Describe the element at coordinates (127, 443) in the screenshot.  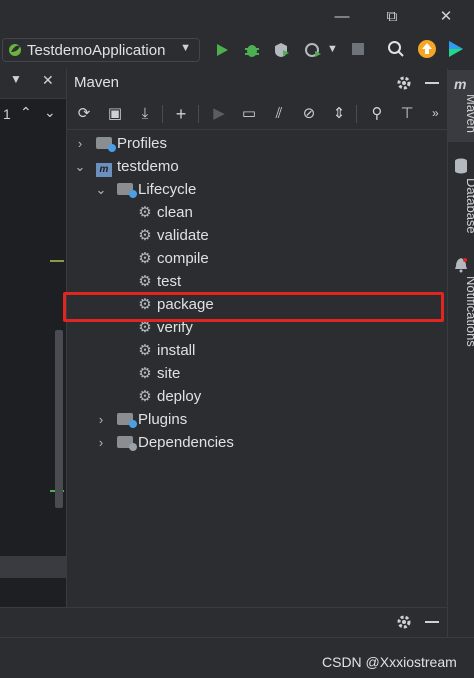
I see `dependencies-folder-icon` at that location.